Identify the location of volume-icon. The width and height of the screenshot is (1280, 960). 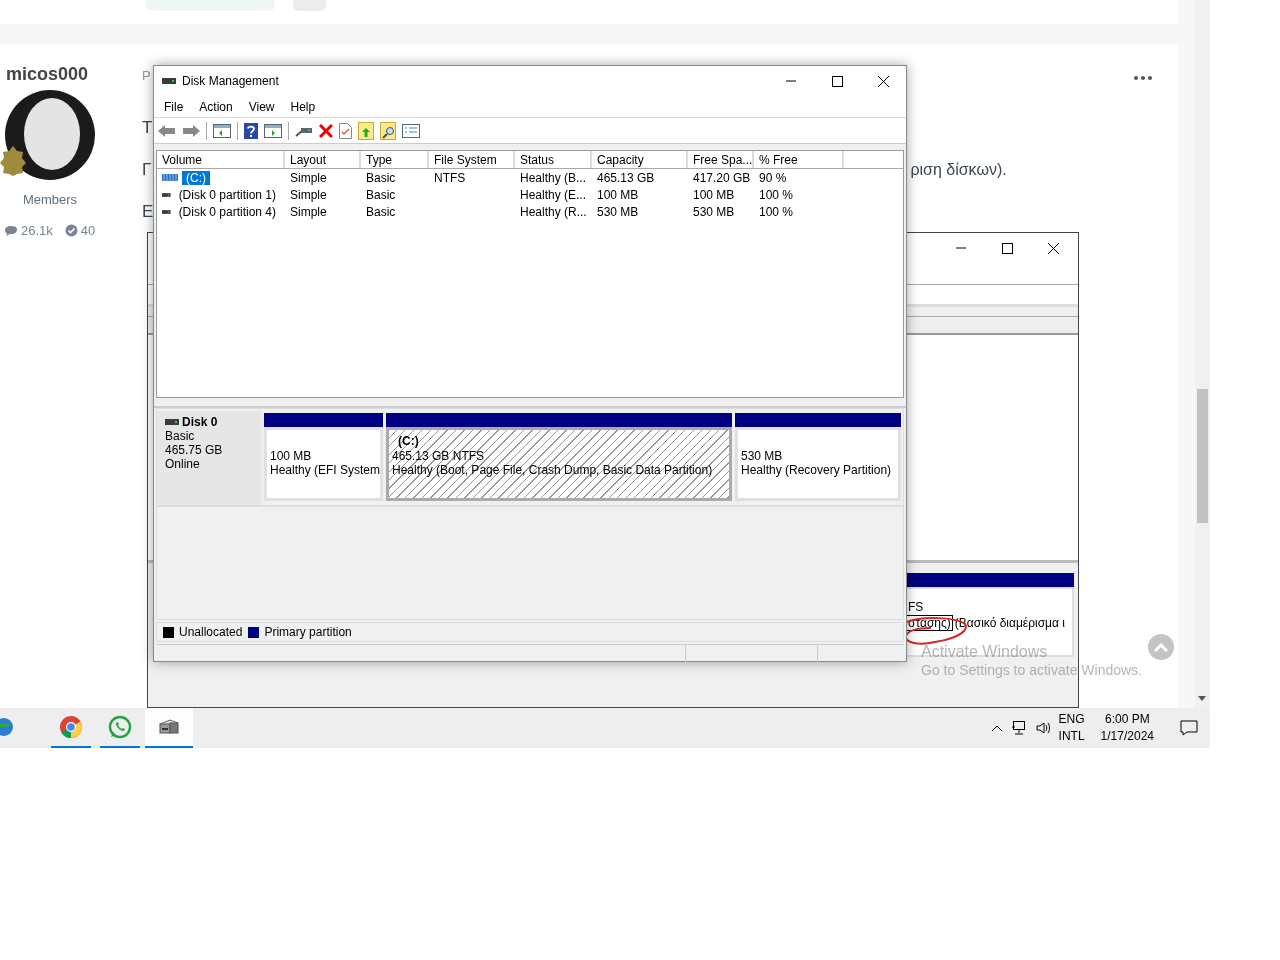
(1042, 728).